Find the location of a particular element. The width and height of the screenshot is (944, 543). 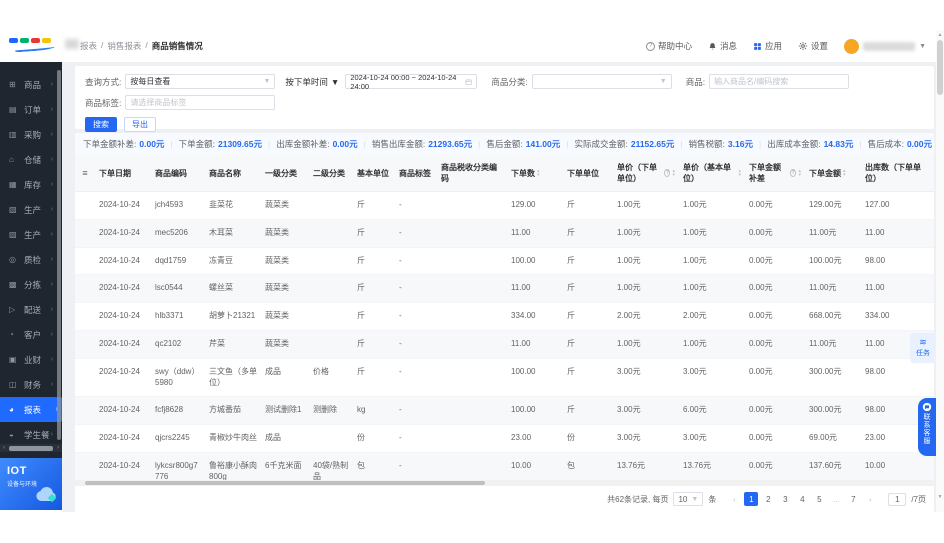

user-account-menu: ▼ is located at coordinates (885, 46).